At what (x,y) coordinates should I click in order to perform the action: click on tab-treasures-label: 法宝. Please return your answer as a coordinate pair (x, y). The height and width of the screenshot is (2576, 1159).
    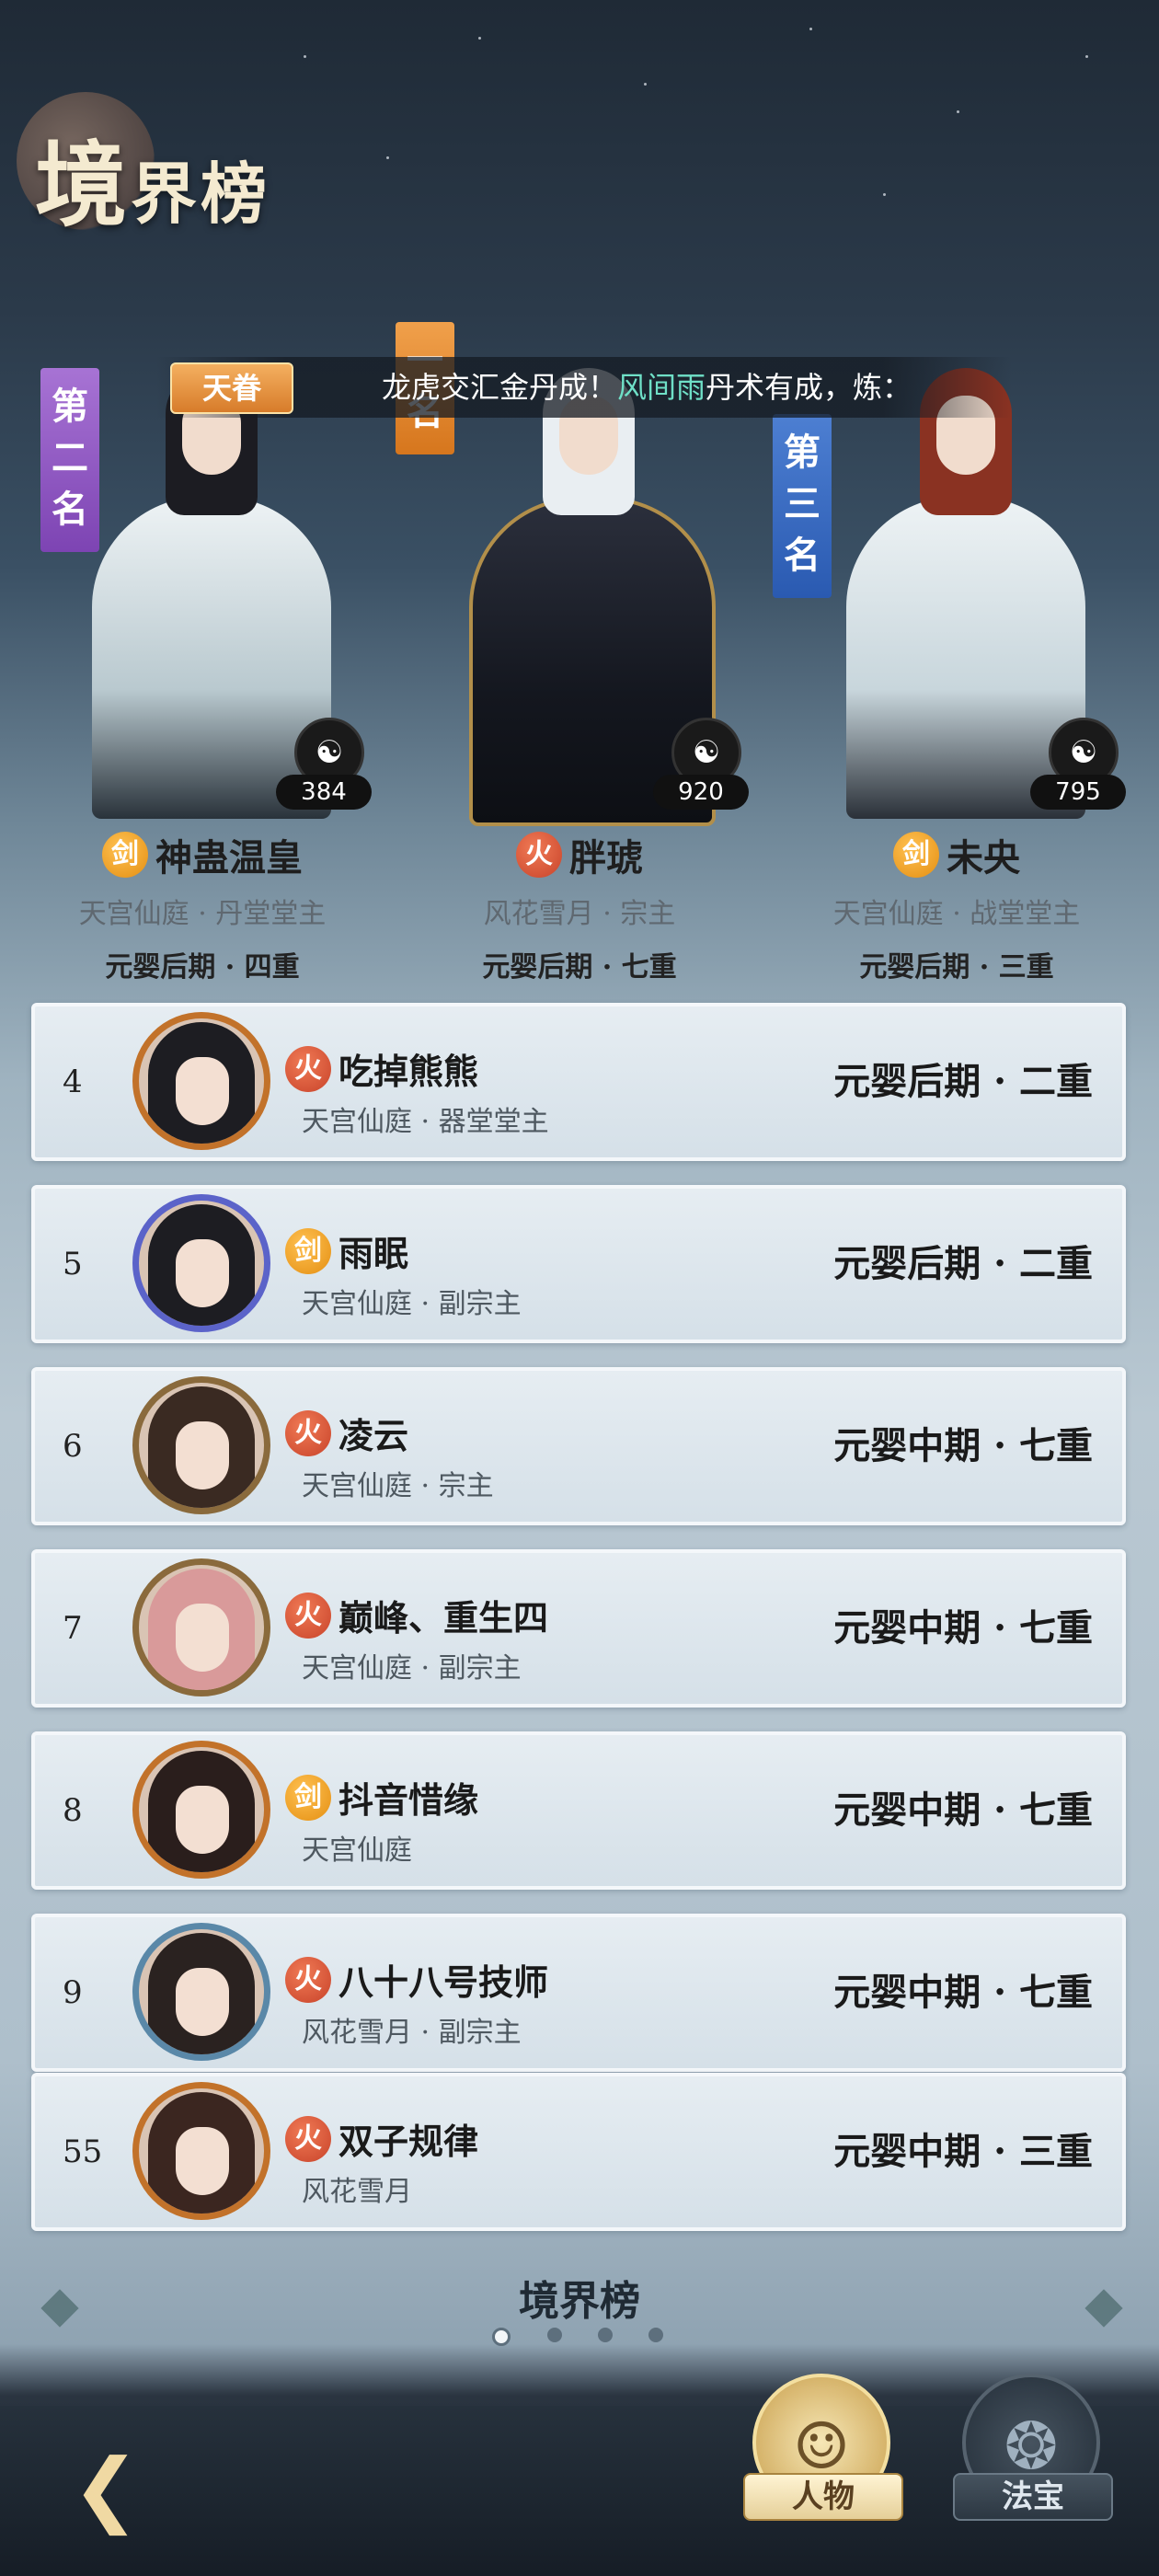
    Looking at the image, I should click on (1033, 2497).